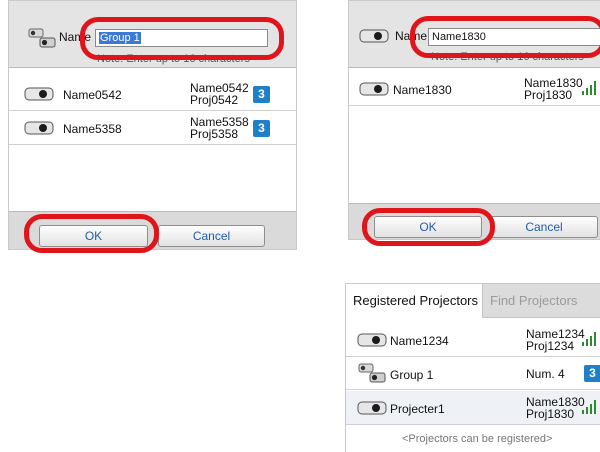  What do you see at coordinates (214, 134) in the screenshot?
I see `projector-info-line2: Proj5358` at bounding box center [214, 134].